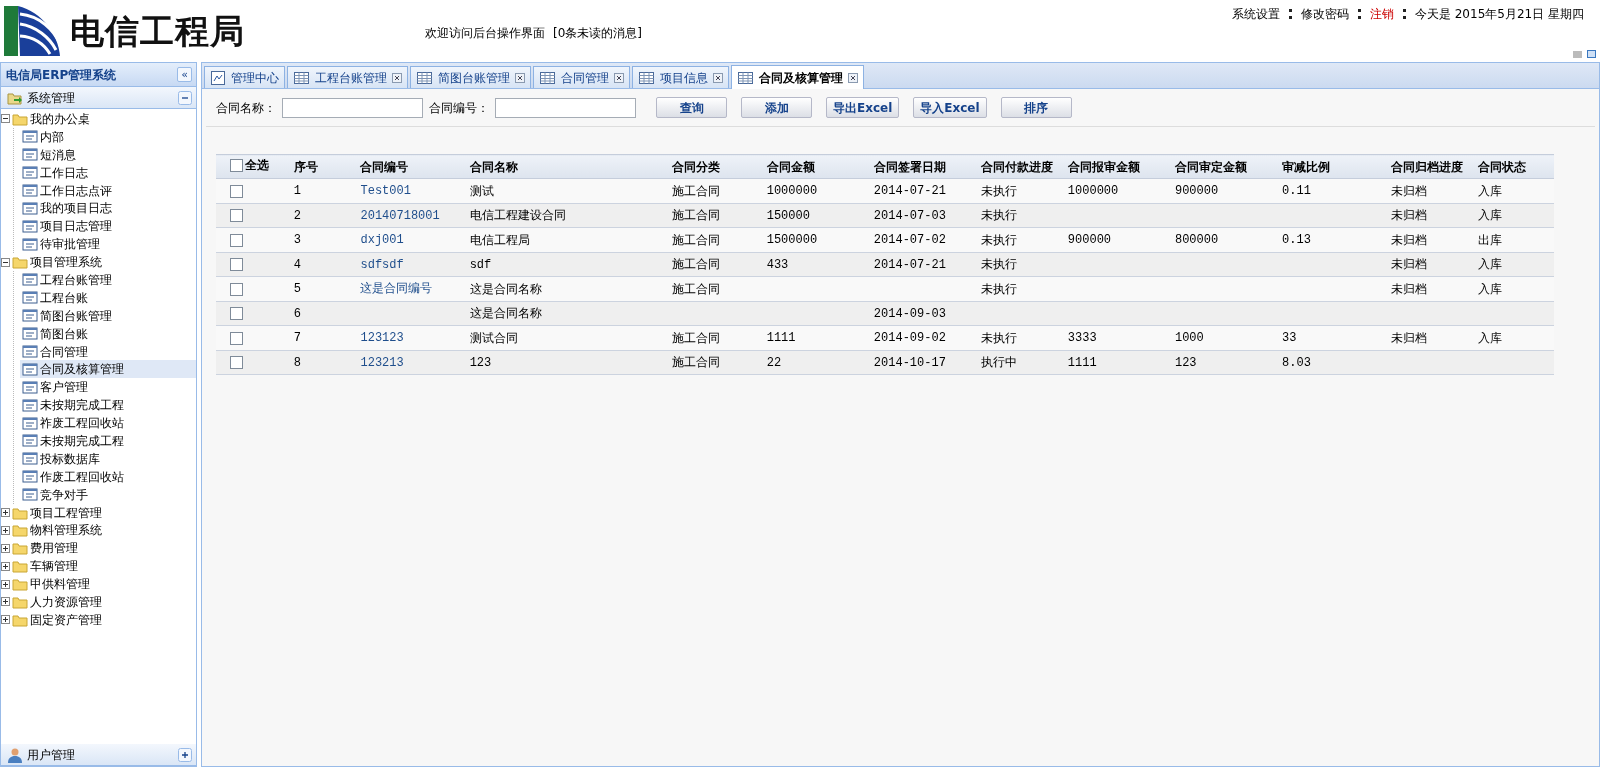 This screenshot has height=767, width=1600. I want to click on tree-item: 工作日志点评, so click(108, 190).